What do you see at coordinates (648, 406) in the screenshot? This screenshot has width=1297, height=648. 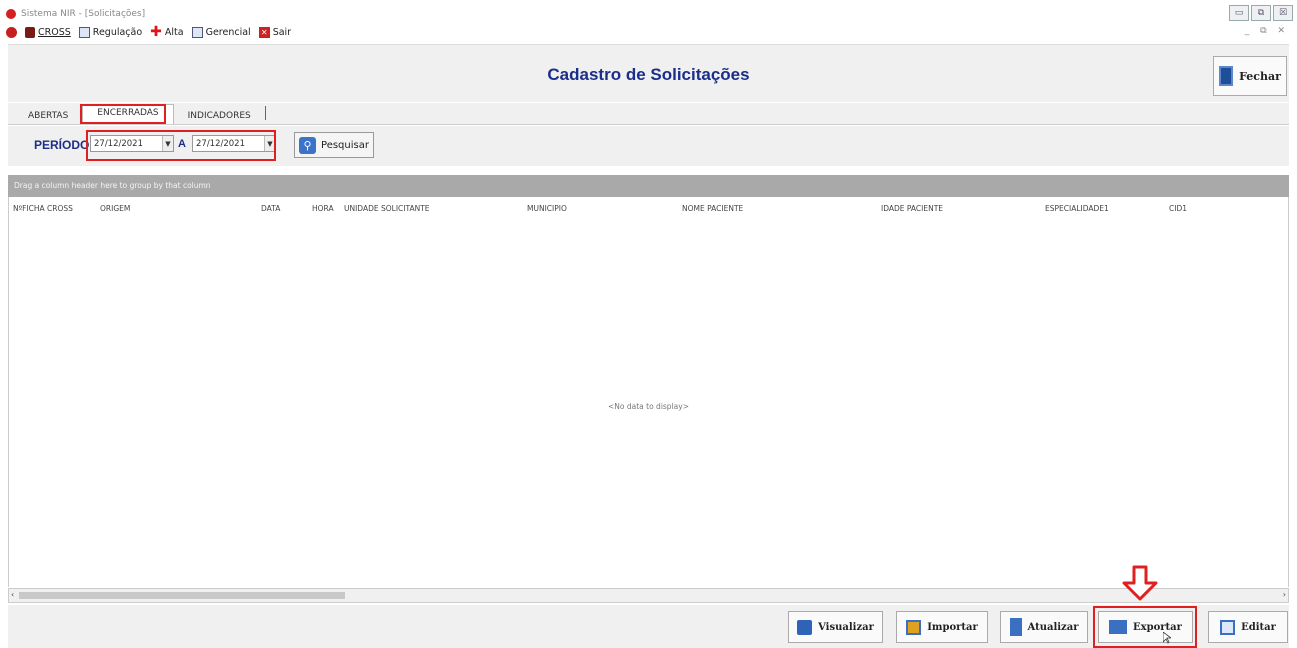 I see `empty-grid-message: <No data to display>` at bounding box center [648, 406].